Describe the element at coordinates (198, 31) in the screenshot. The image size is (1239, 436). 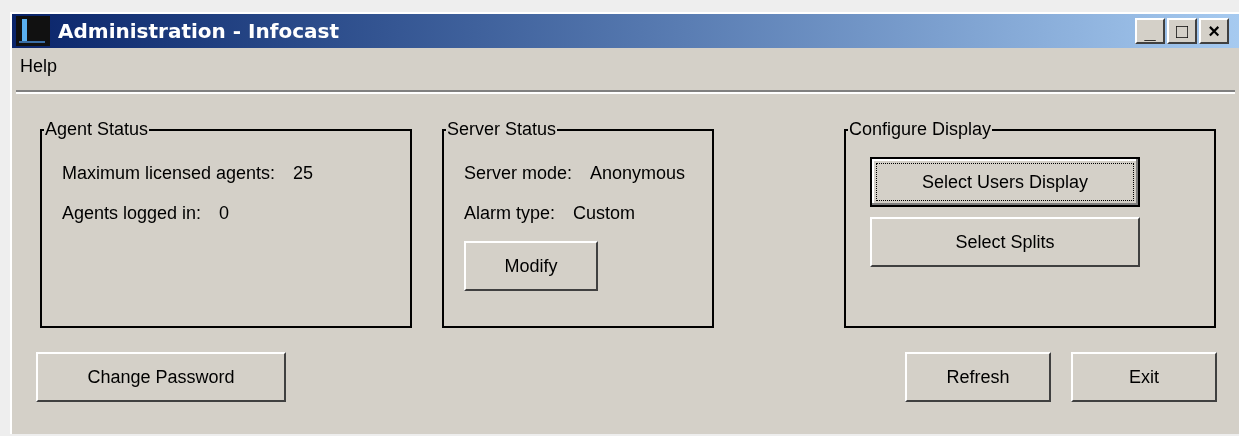
I see `window-title: Administration - Infocast` at that location.